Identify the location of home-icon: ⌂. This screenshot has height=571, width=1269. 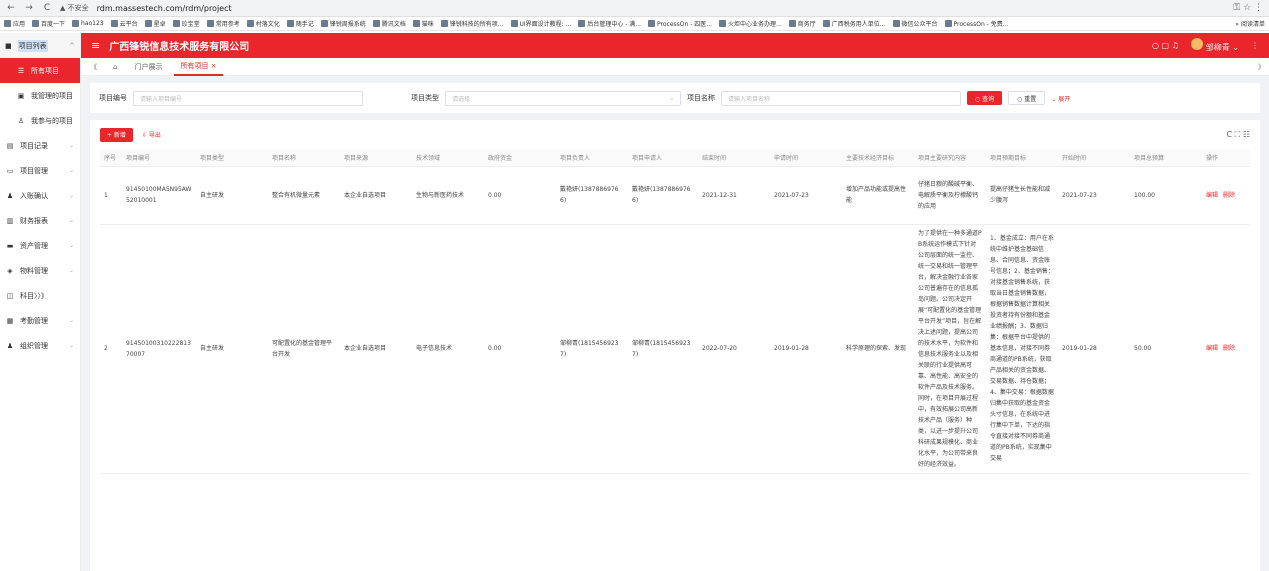
(115, 67).